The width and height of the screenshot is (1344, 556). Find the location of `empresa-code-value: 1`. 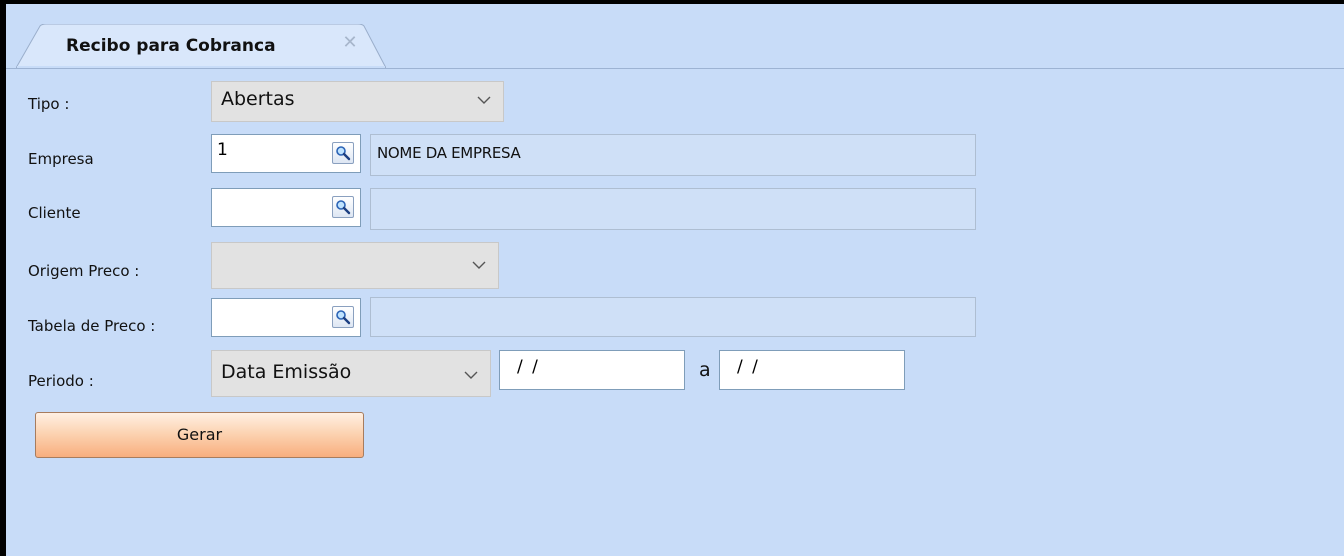

empresa-code-value: 1 is located at coordinates (222, 150).